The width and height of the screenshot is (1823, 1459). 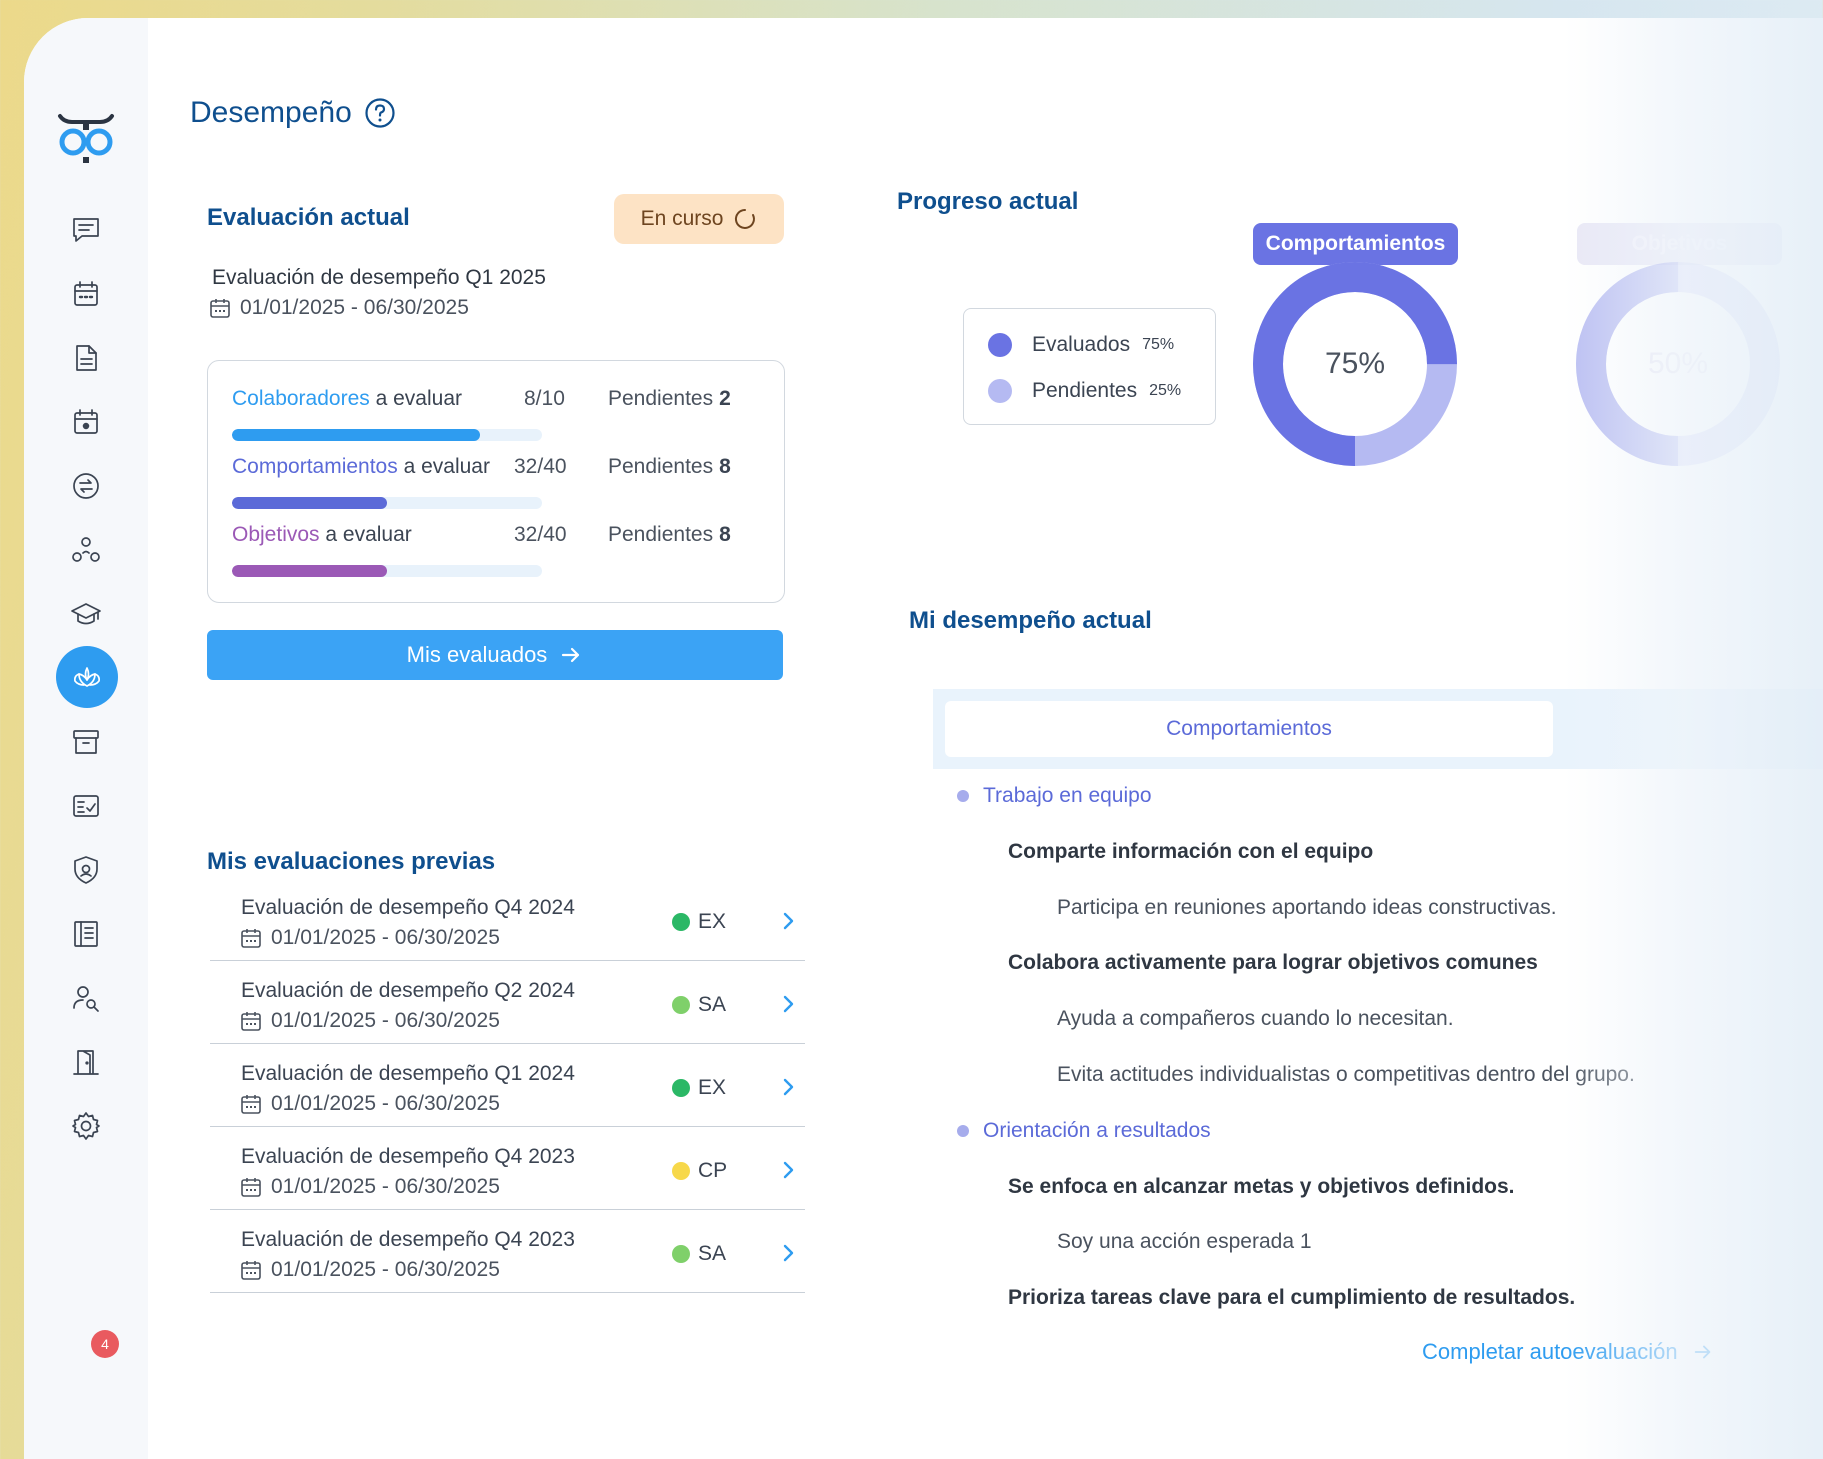 I want to click on stat-pending: Pendientes 2, so click(x=669, y=399).